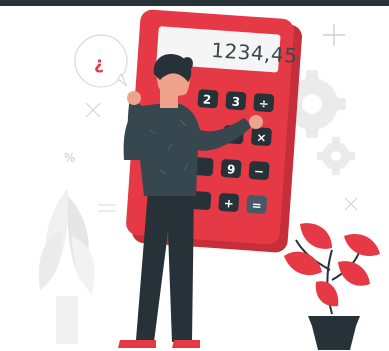 The height and width of the screenshot is (351, 389). Describe the element at coordinates (66, 267) in the screenshot. I see `decorative-plant-left` at that location.